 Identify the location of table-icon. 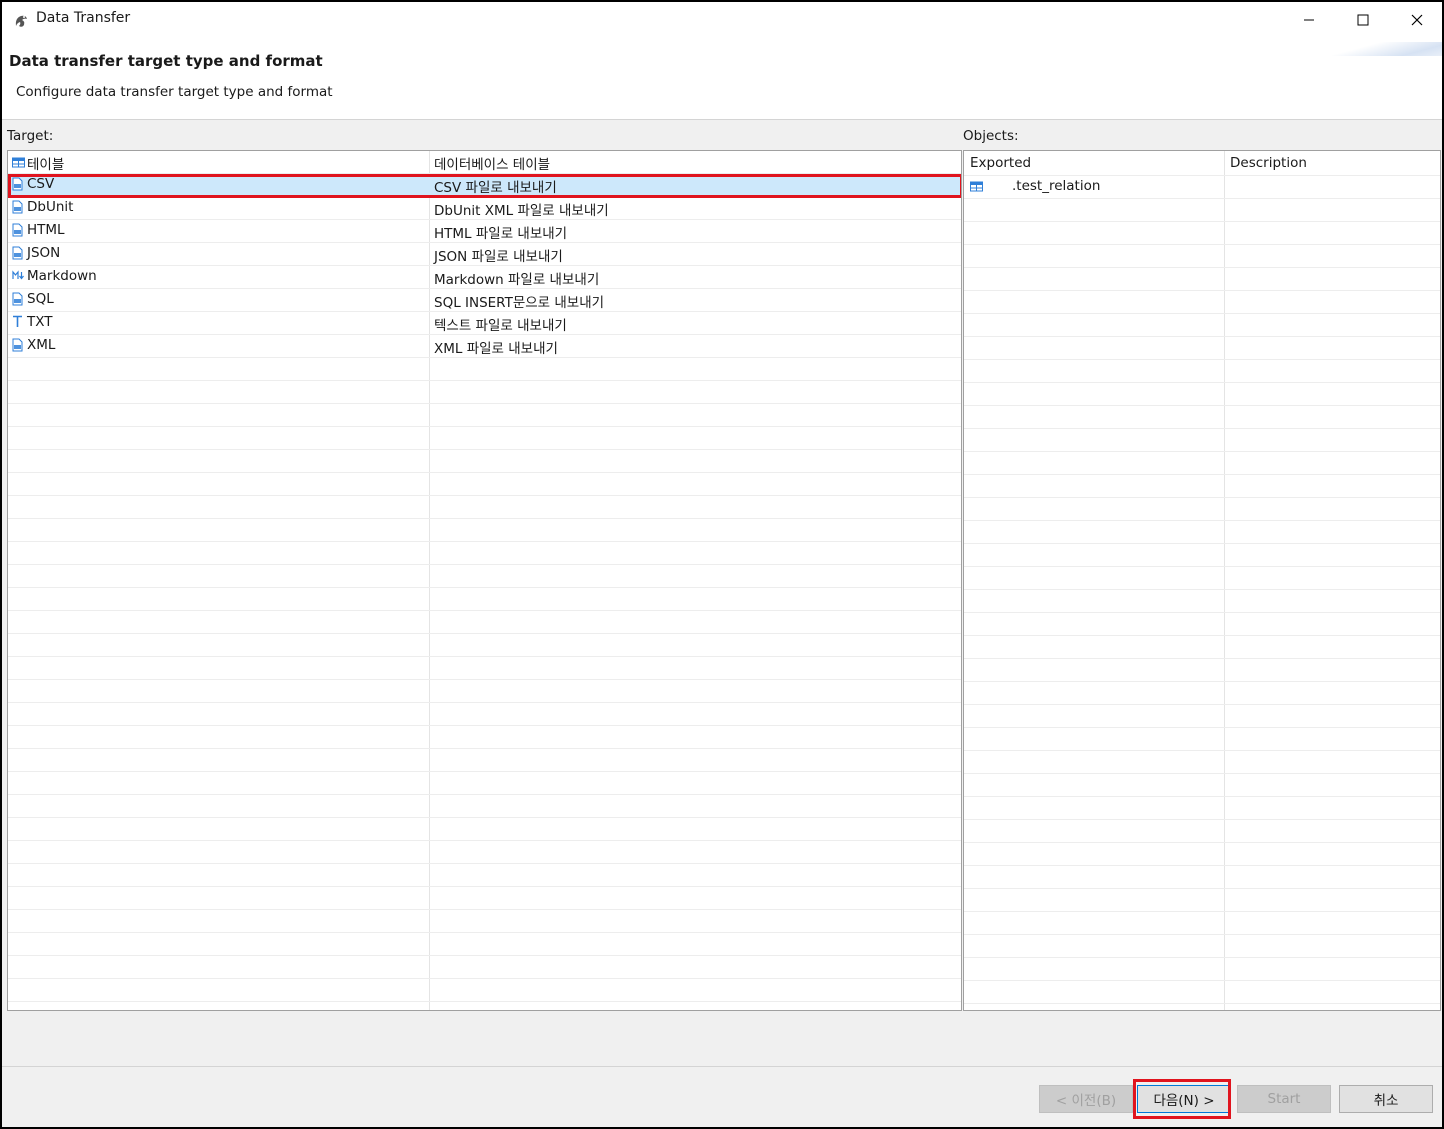
(976, 187).